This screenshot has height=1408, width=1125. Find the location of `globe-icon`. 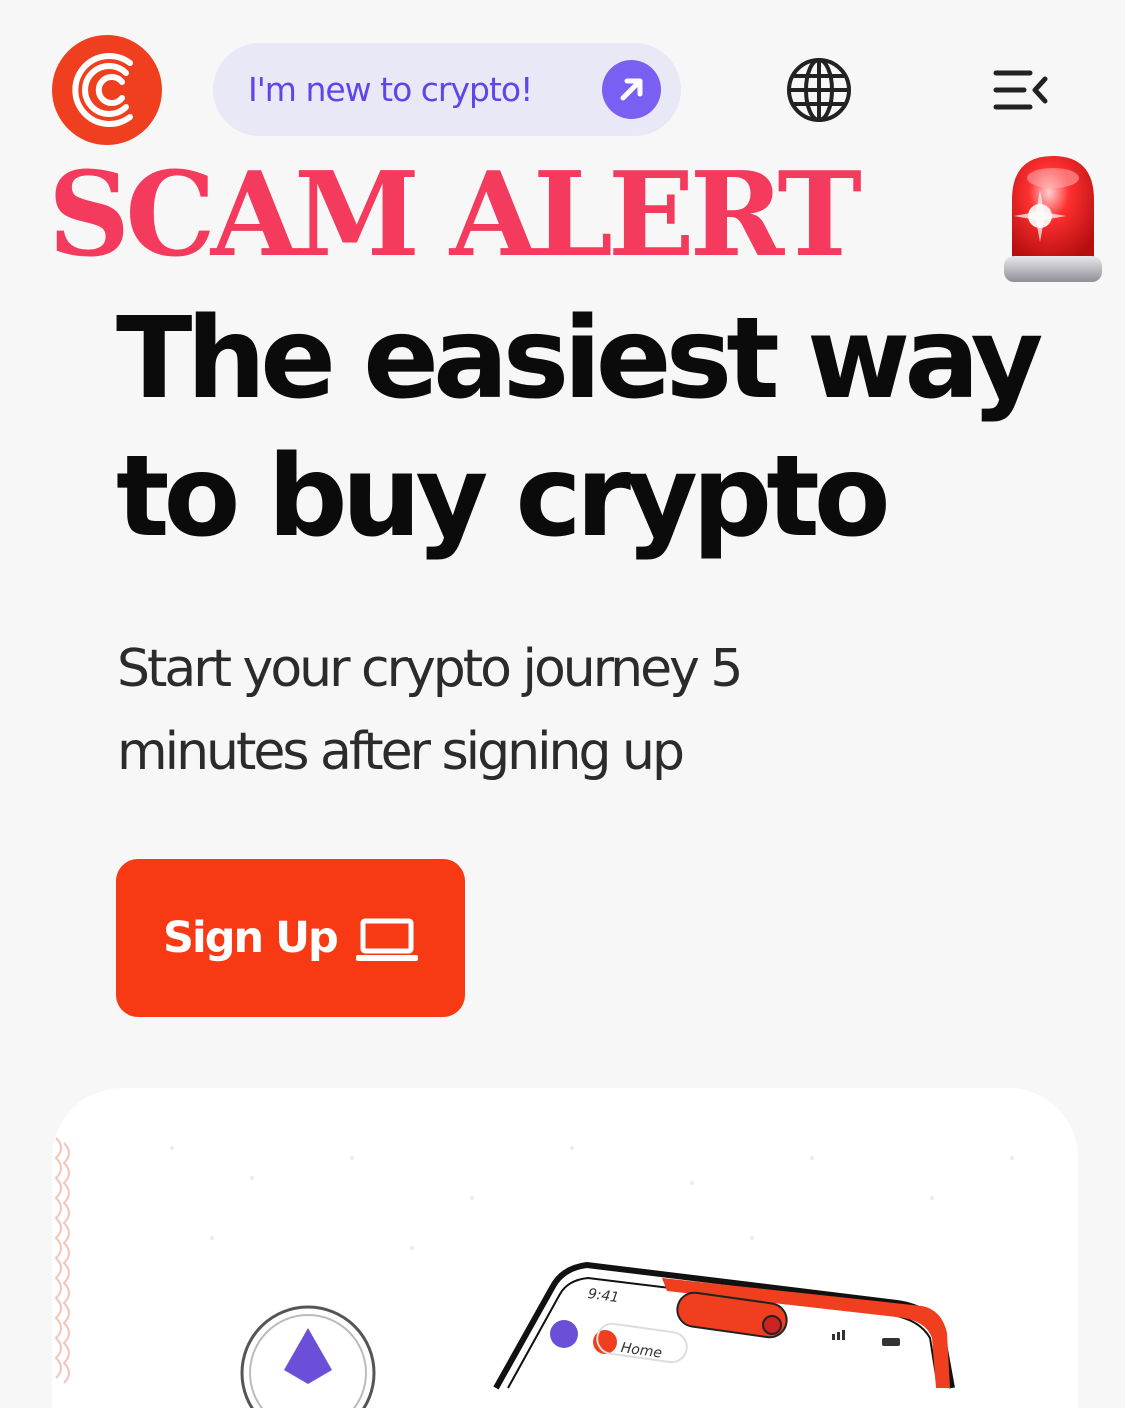

globe-icon is located at coordinates (819, 90).